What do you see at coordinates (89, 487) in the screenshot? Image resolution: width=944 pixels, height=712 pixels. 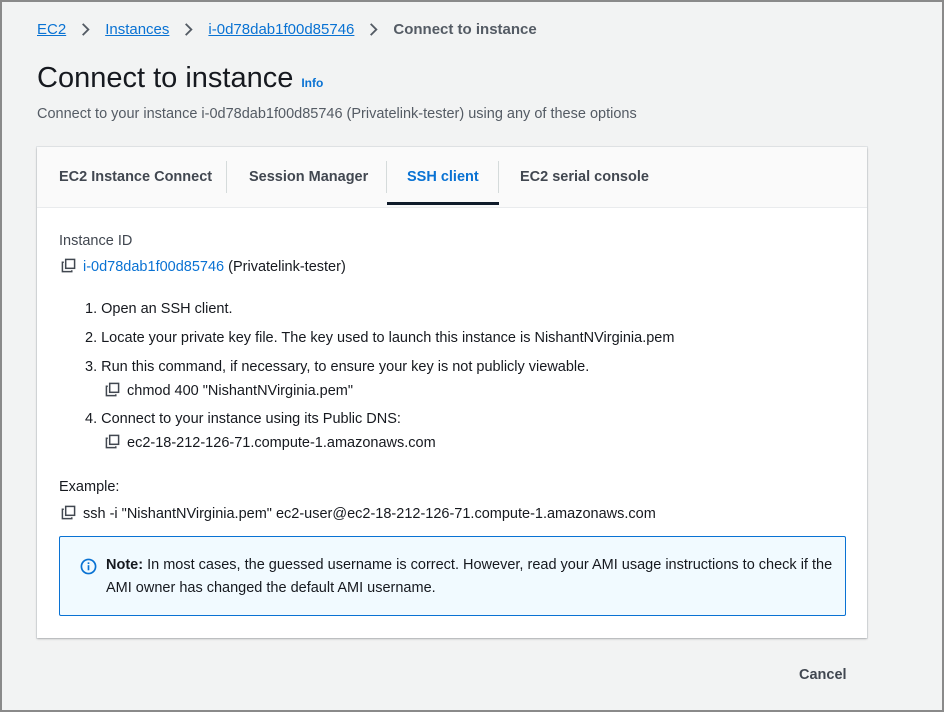 I see `example-label: Example:` at bounding box center [89, 487].